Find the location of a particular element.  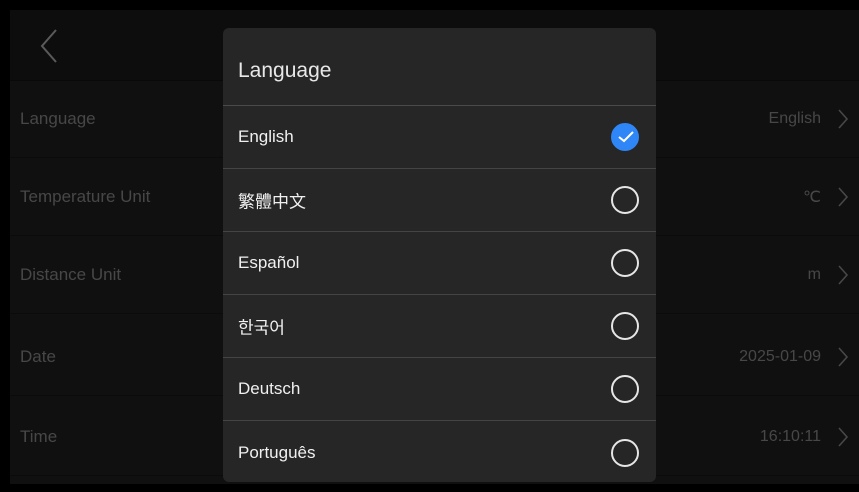

dialog-title: Language is located at coordinates (439, 67).